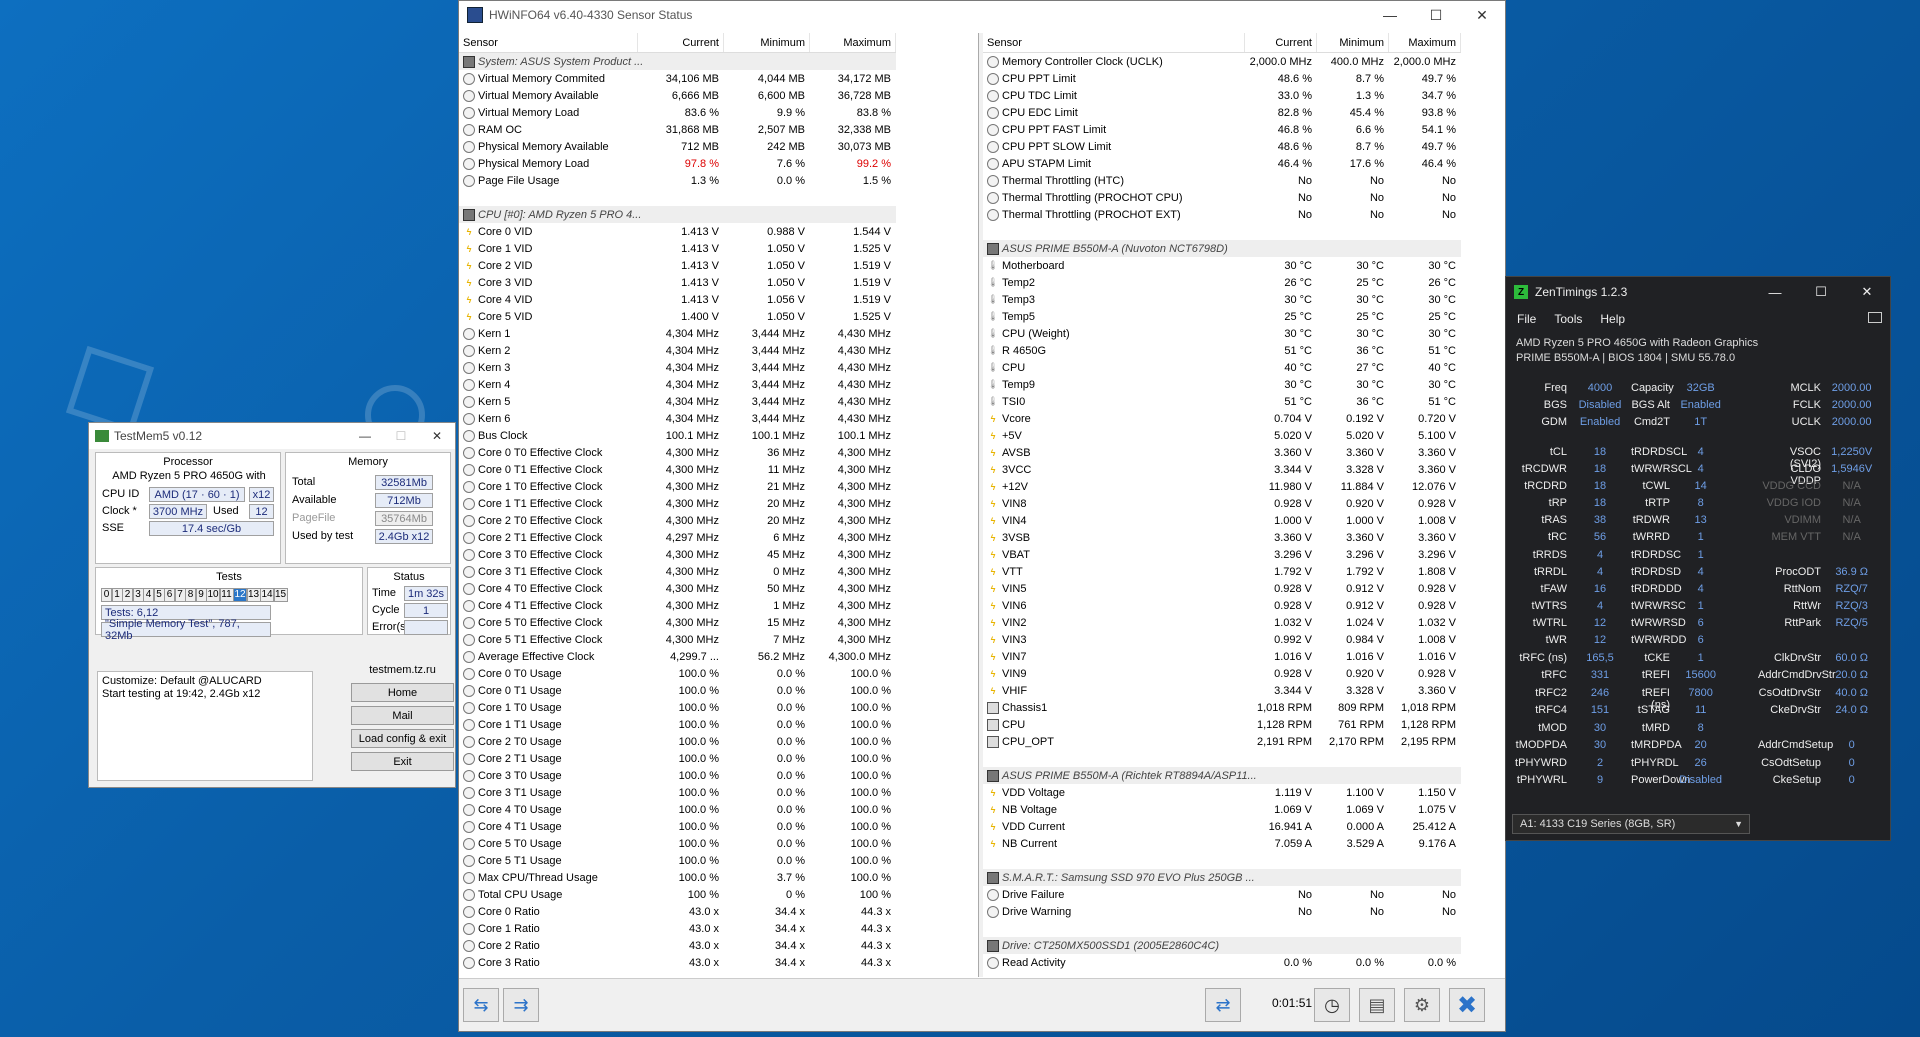  Describe the element at coordinates (1222, 350) in the screenshot. I see `sensor-row: 🌡 R 4650G 51 °C 36 °C 51 °C` at that location.